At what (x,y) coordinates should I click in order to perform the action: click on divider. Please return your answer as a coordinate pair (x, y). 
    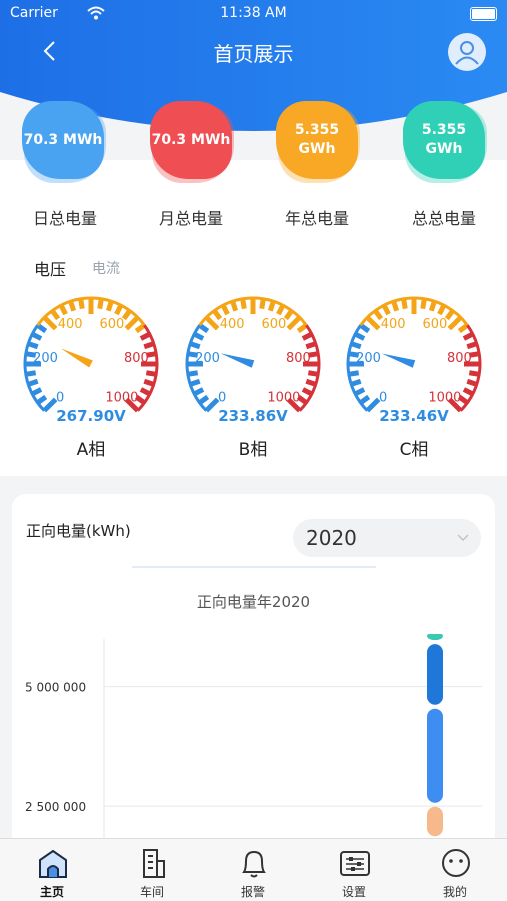
    Looking at the image, I should click on (254, 567).